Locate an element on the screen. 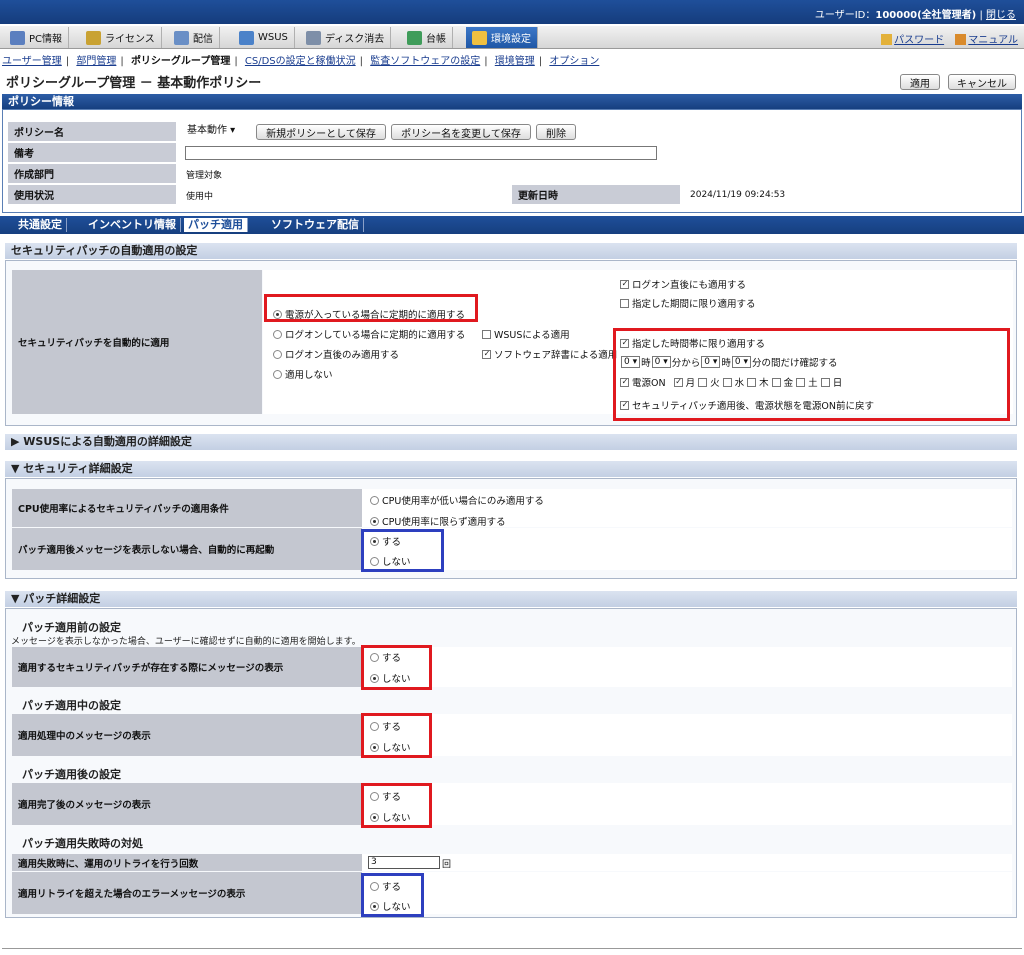 Image resolution: width=1024 pixels, height=955 pixels. key-icon is located at coordinates (887, 39).